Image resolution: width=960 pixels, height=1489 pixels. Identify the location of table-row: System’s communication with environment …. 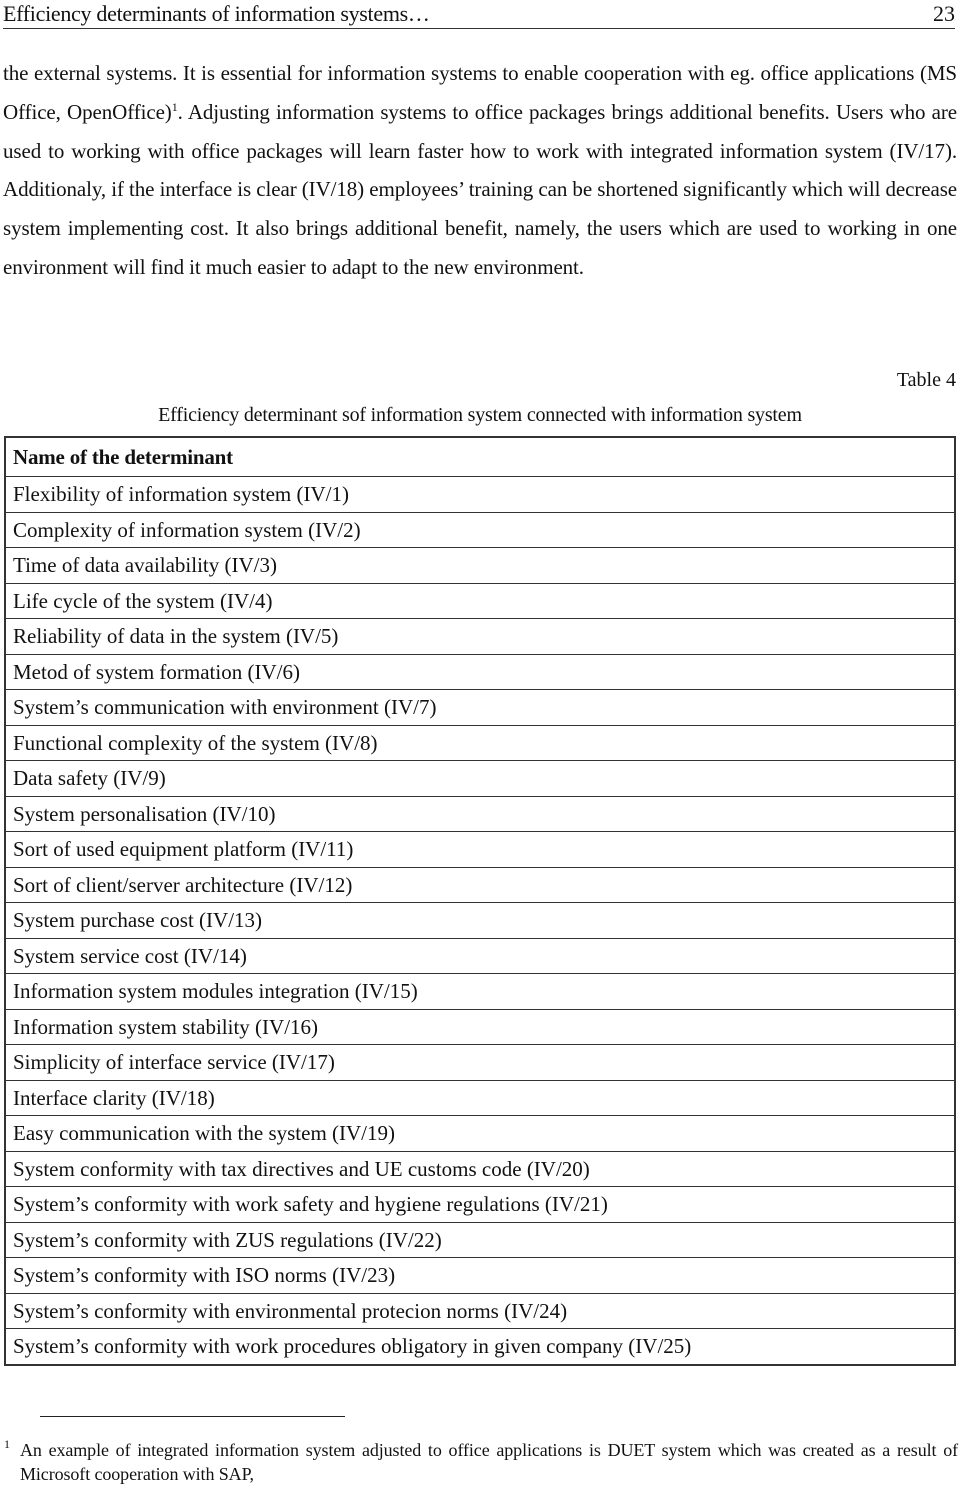
(480, 707).